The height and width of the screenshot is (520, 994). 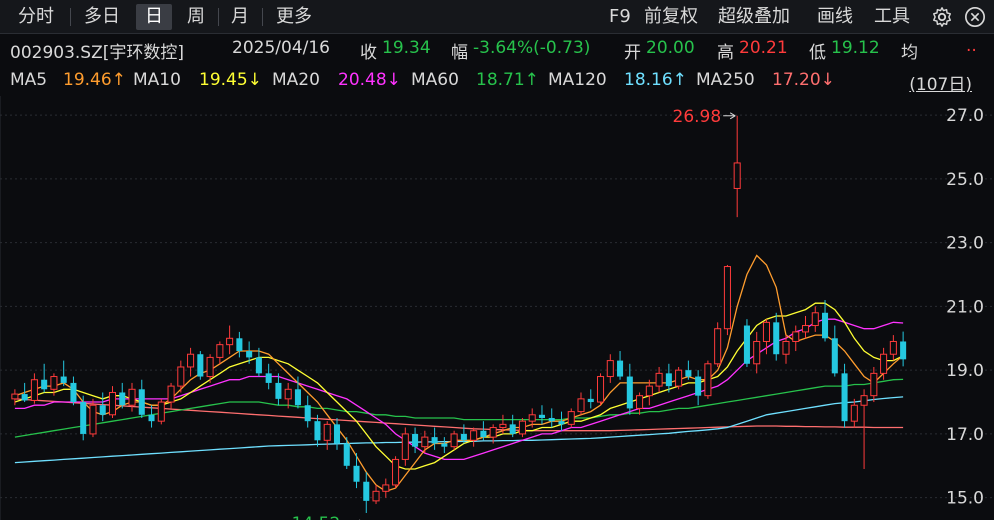 What do you see at coordinates (97, 53) in the screenshot?
I see `stock-code: 002903.SZ[宇环数控]` at bounding box center [97, 53].